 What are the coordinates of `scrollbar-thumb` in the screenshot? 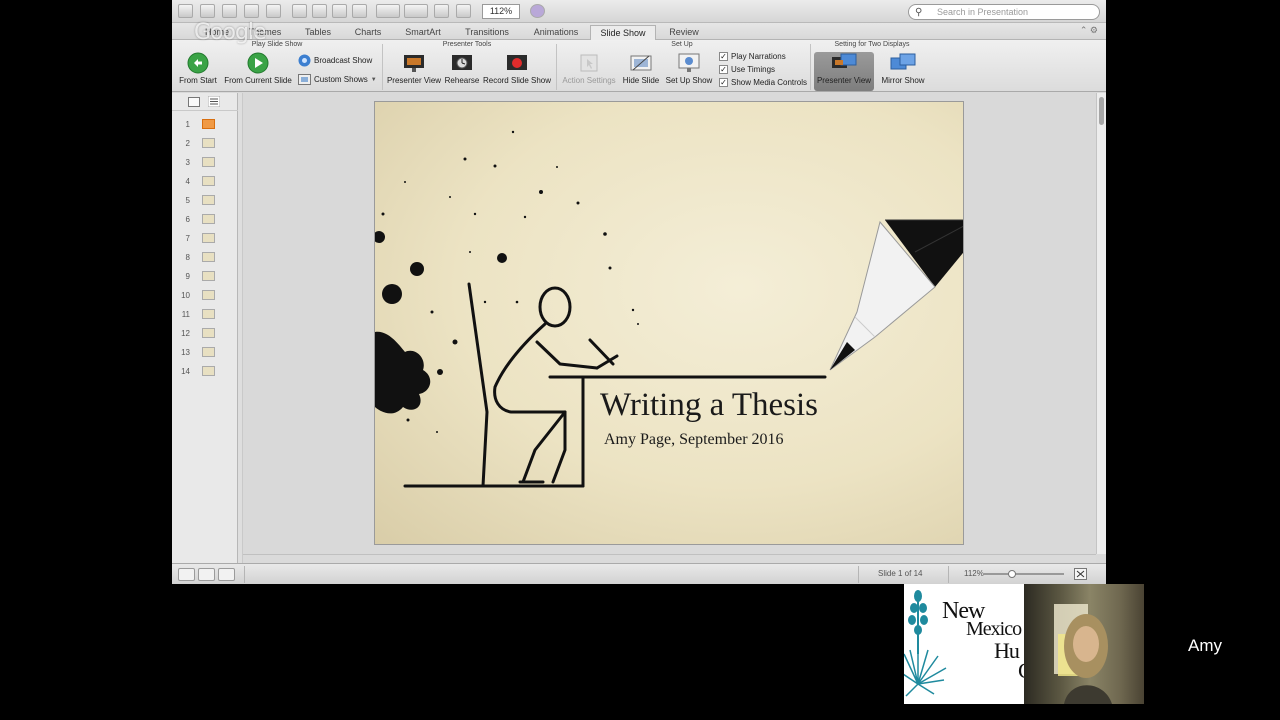 It's located at (1101, 111).